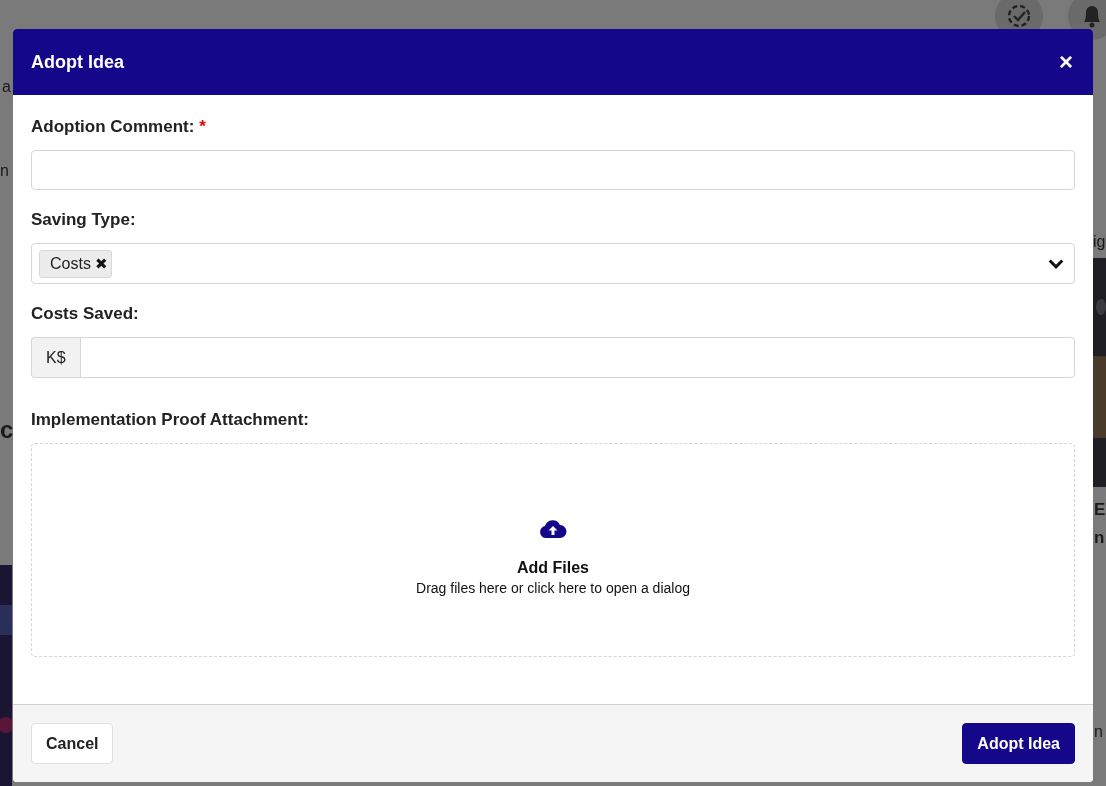 Image resolution: width=1106 pixels, height=786 pixels. Describe the element at coordinates (1099, 242) in the screenshot. I see `background-text: ig` at that location.